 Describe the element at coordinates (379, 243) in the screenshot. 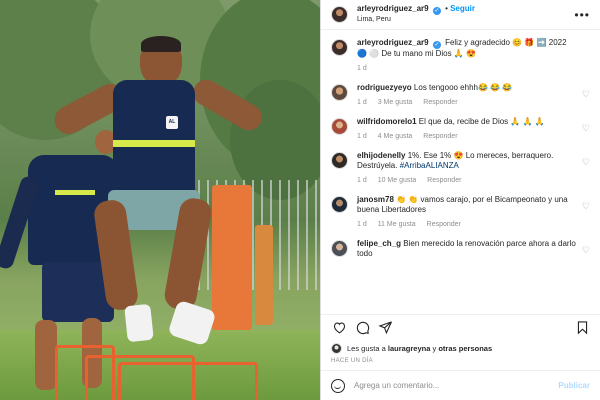

I see `comment-username: felipe_ch_g` at that location.